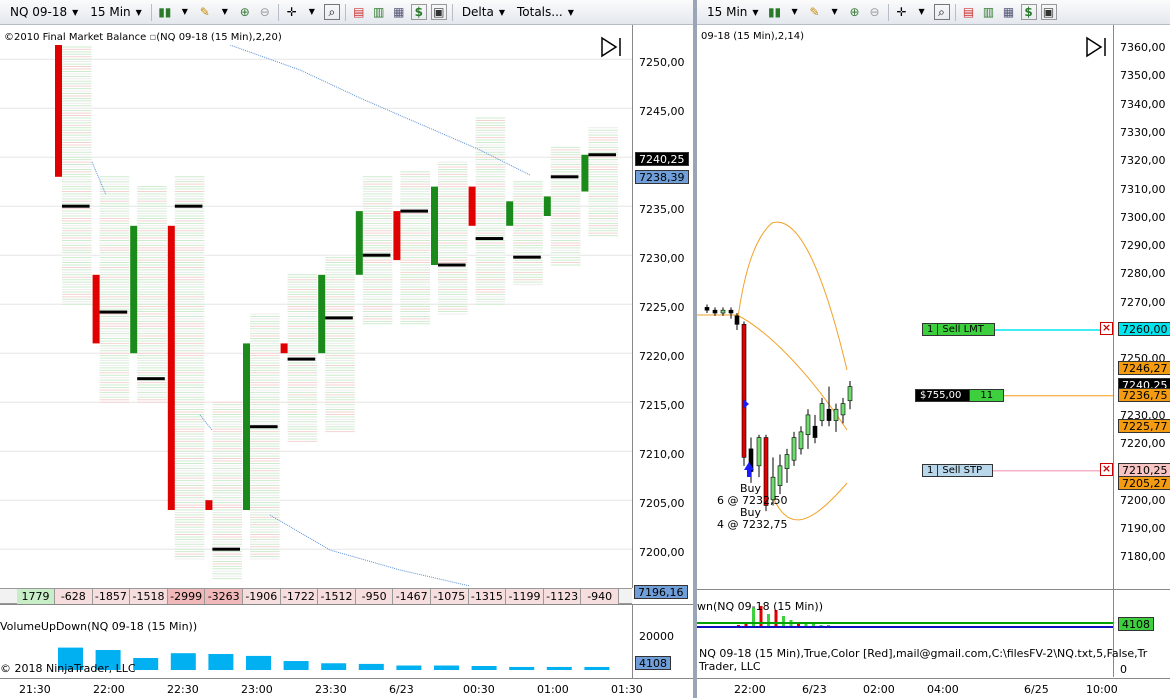 This screenshot has width=1170, height=698. What do you see at coordinates (206, 422) in the screenshot?
I see `vwap-segment` at bounding box center [206, 422].